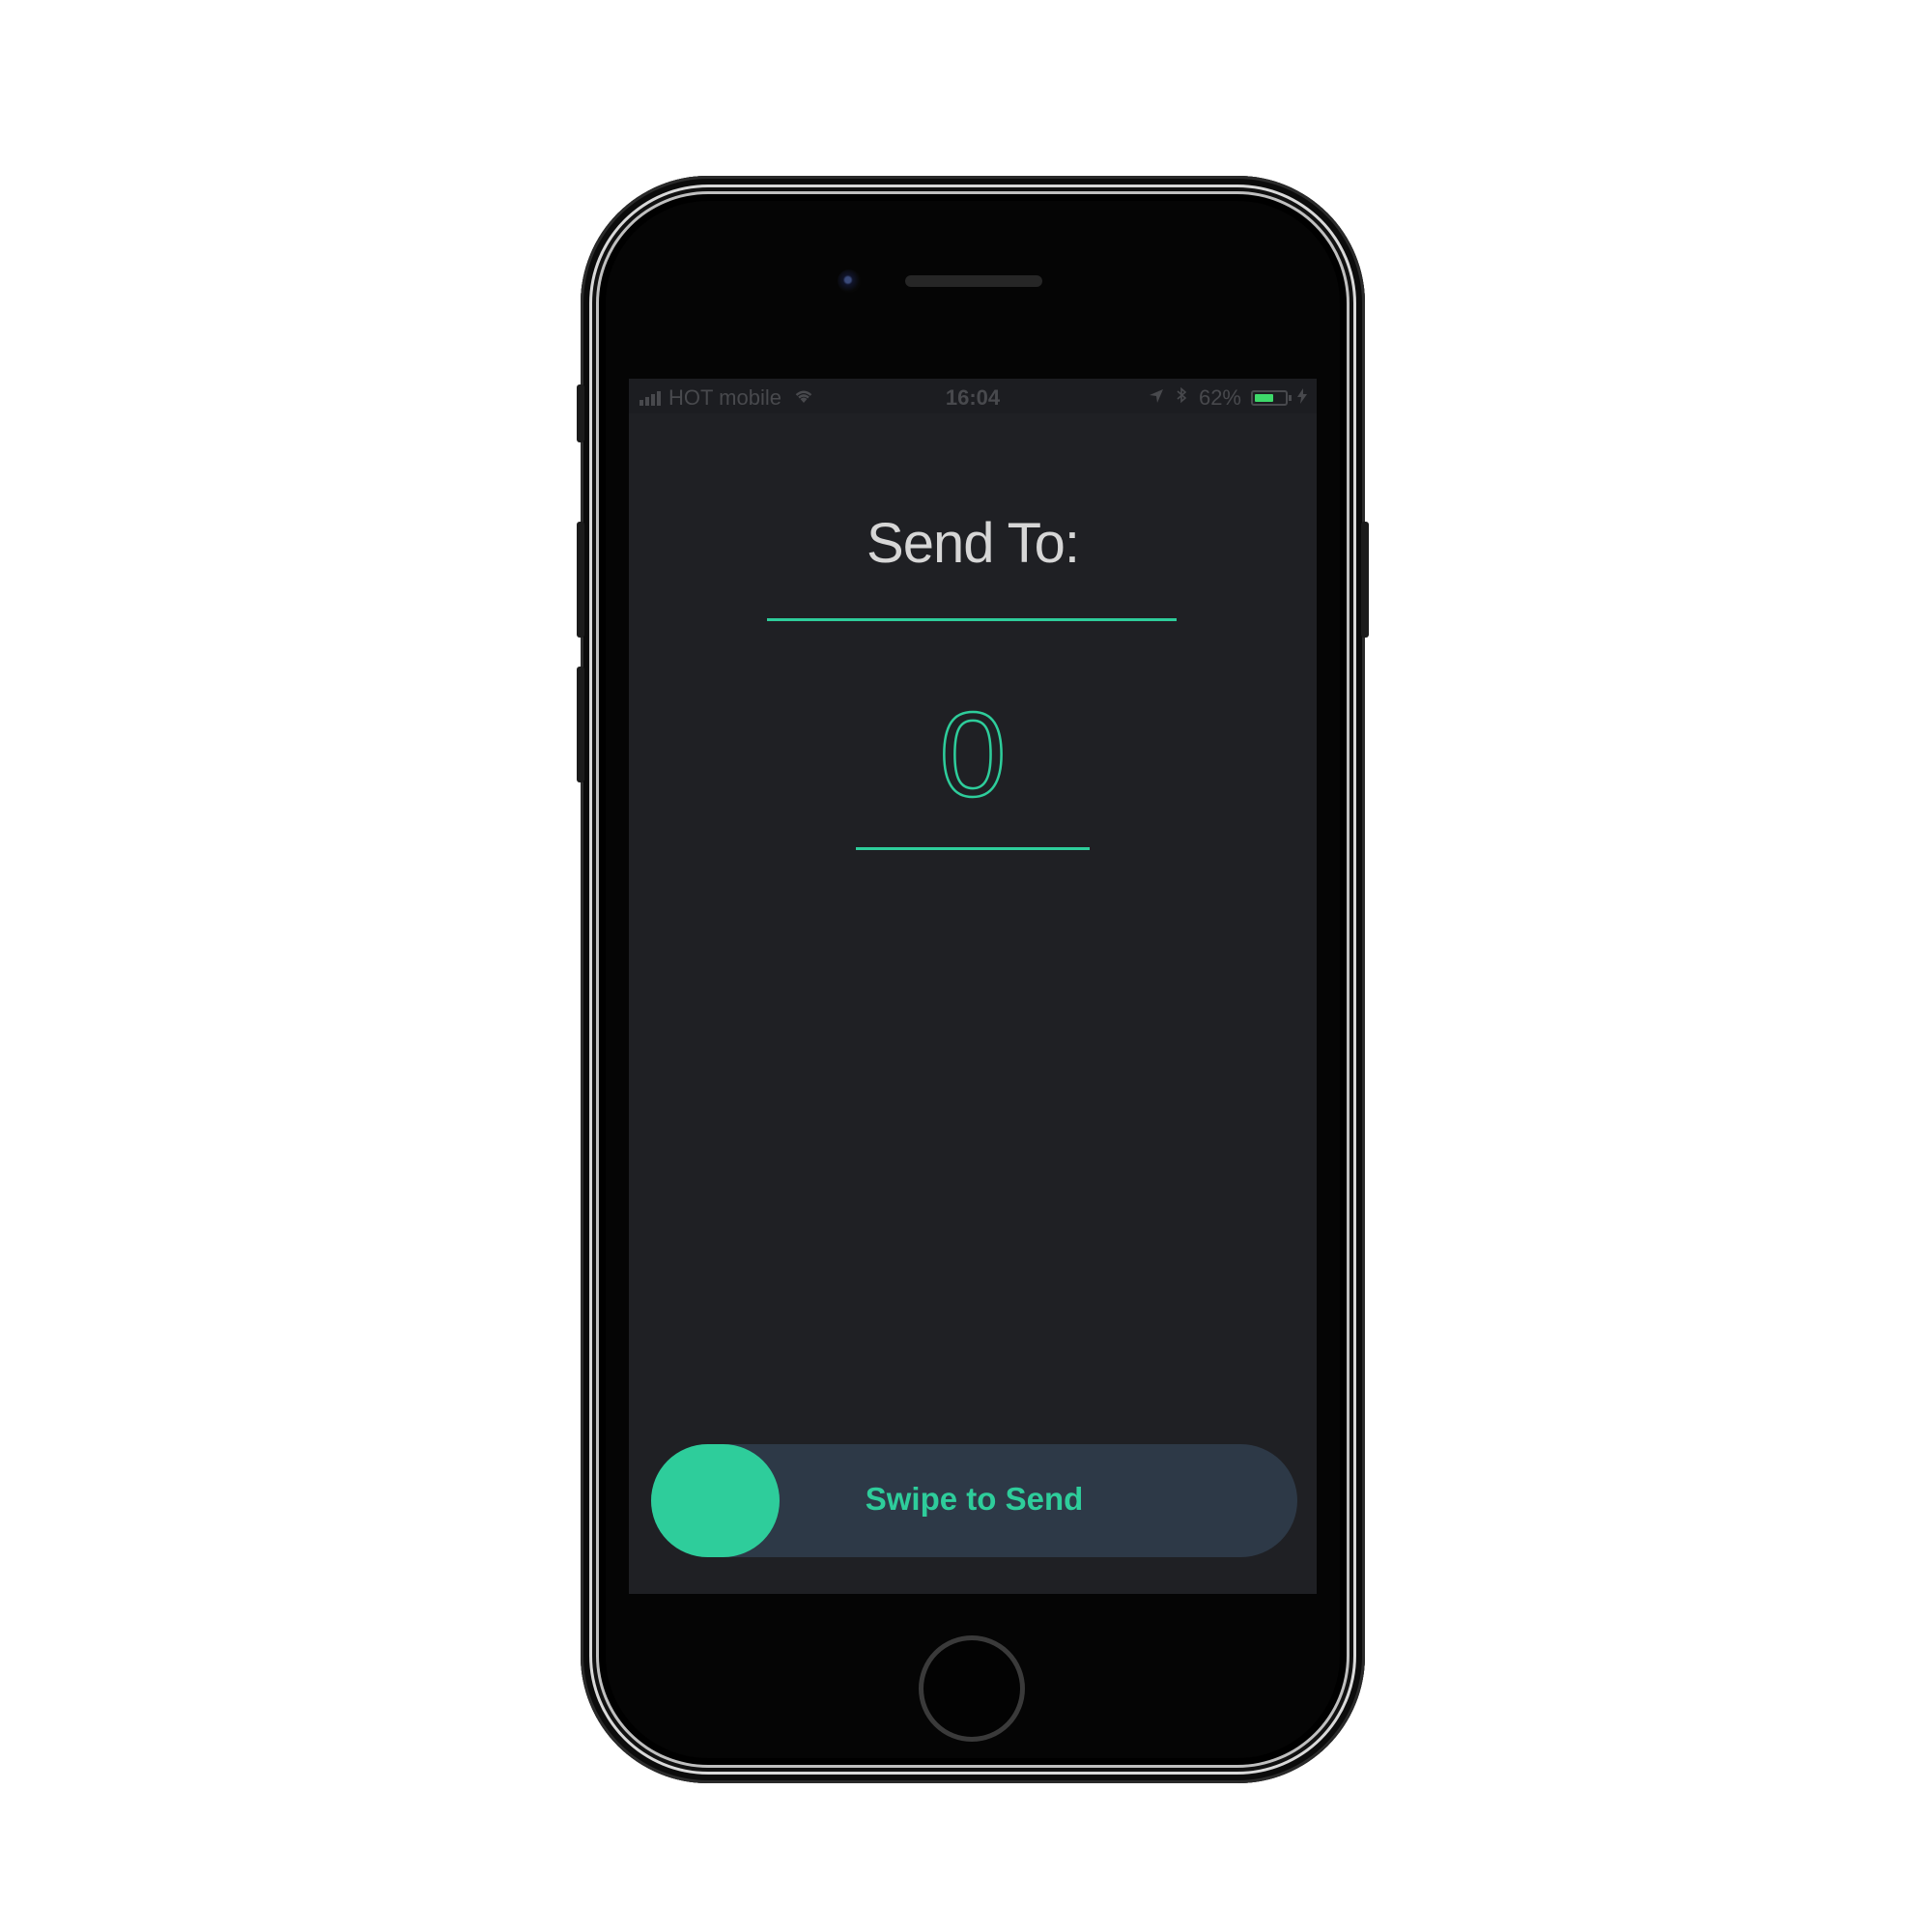 The width and height of the screenshot is (1932, 1932). I want to click on status-right: 62%, so click(1228, 398).